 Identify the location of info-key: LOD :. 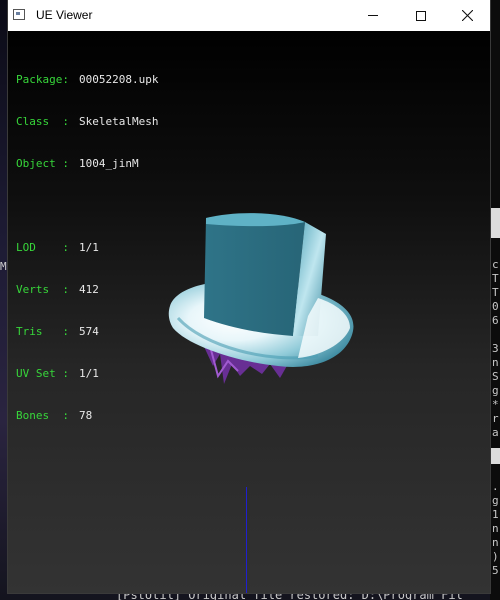
(42, 247).